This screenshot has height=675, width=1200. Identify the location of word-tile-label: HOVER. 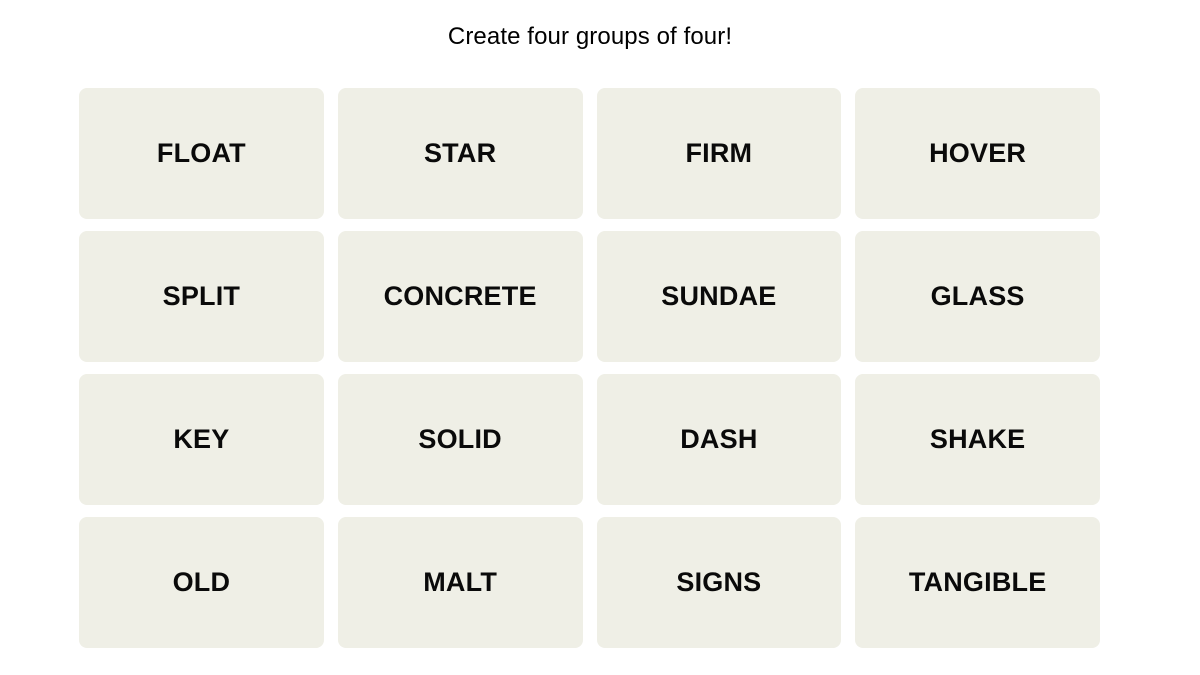
(978, 153).